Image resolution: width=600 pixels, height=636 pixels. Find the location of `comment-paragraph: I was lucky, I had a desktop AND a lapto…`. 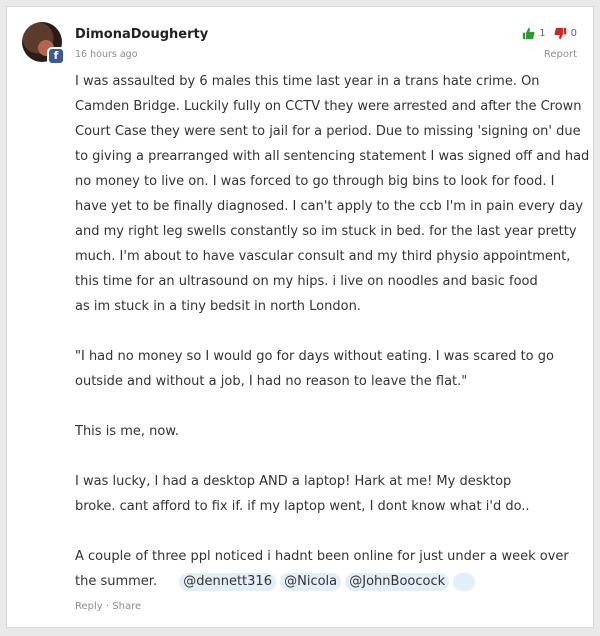

comment-paragraph: I was lucky, I had a desktop AND a lapto… is located at coordinates (332, 494).